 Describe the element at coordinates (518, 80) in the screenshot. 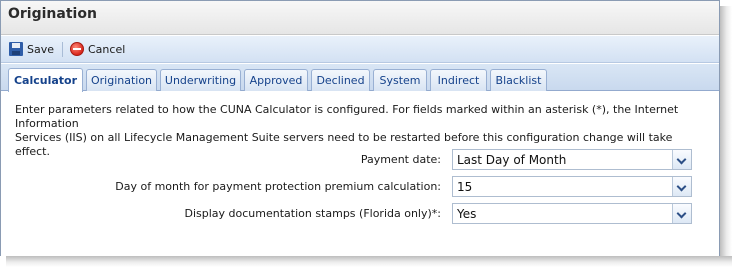

I see `tab-blacklist: Blacklist` at that location.